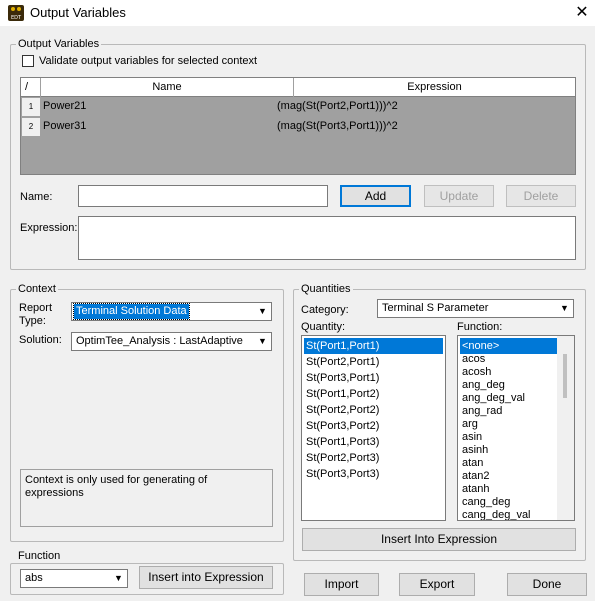 The height and width of the screenshot is (601, 595). I want to click on row-name: Power21, so click(65, 106).